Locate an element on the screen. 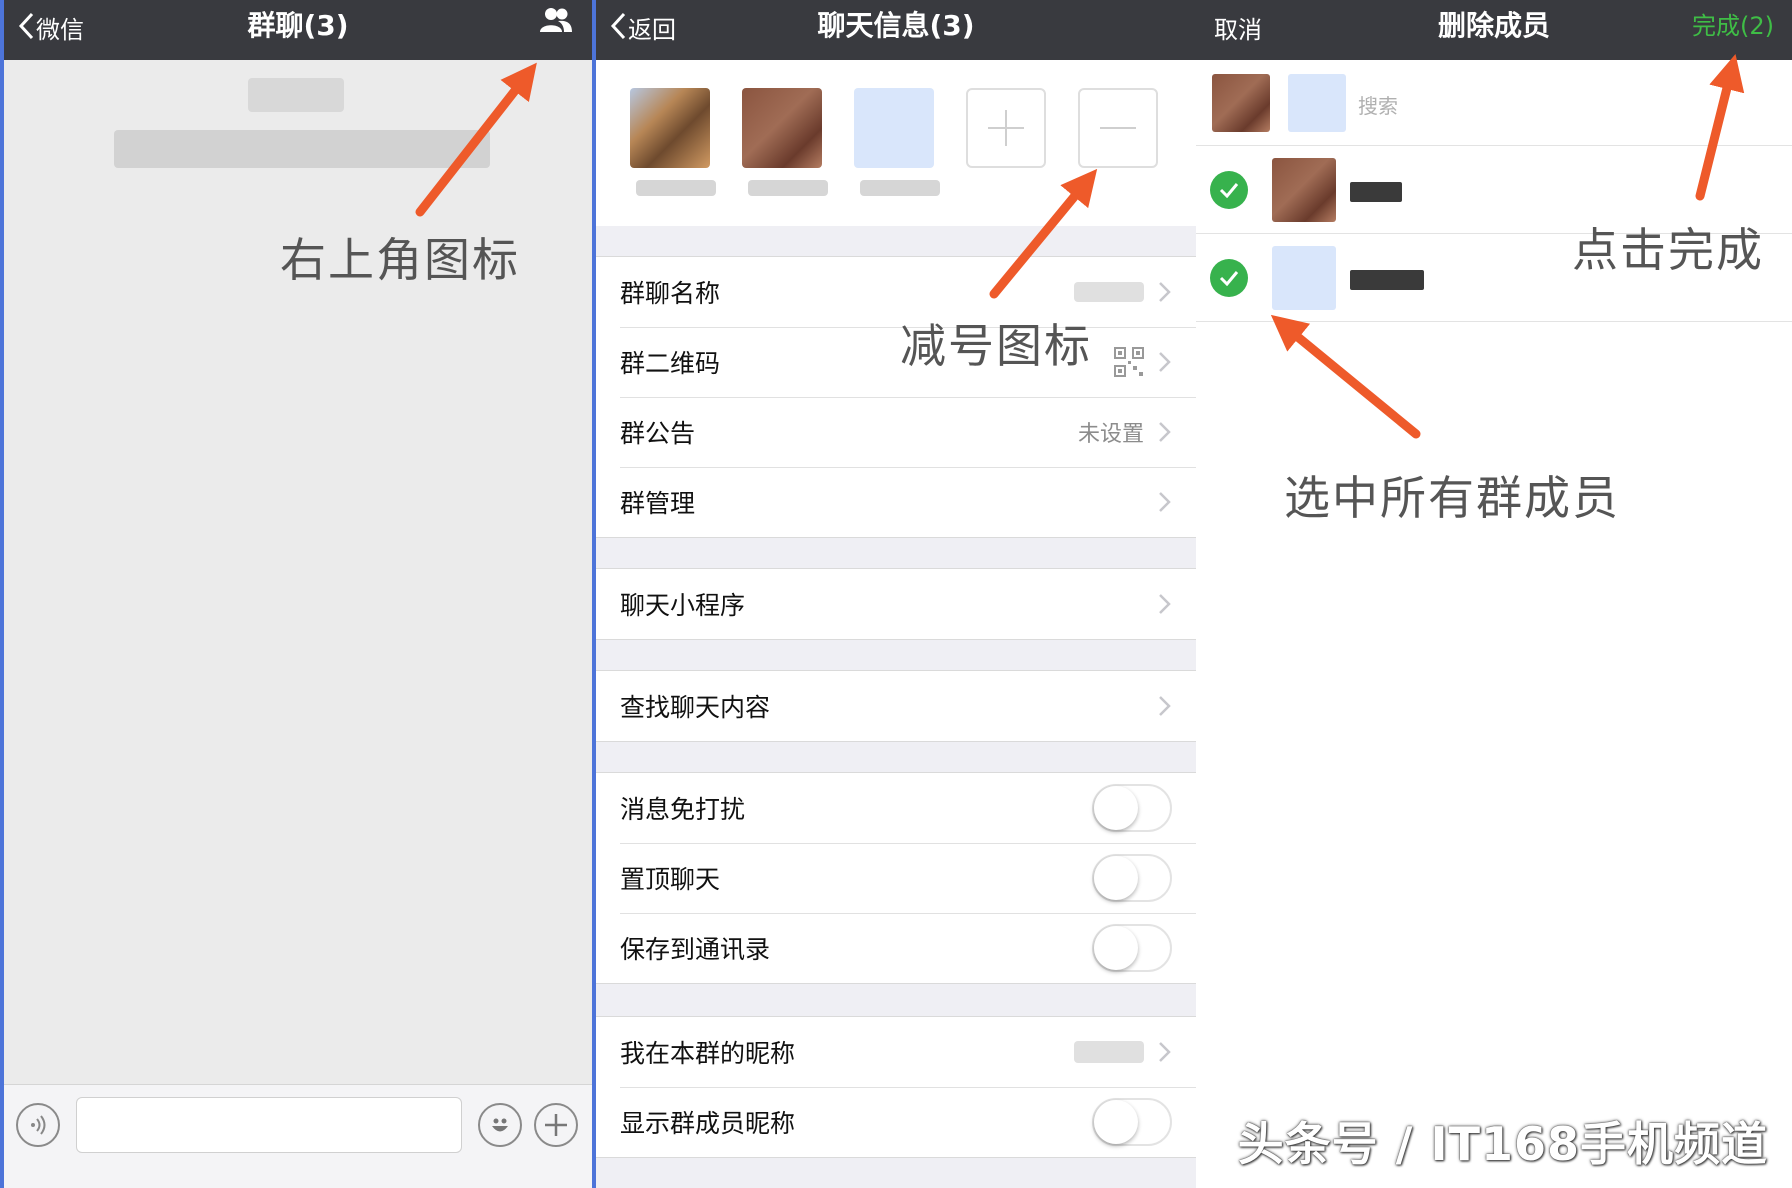  annotation-minus-icon: 减号图标 is located at coordinates (996, 346).